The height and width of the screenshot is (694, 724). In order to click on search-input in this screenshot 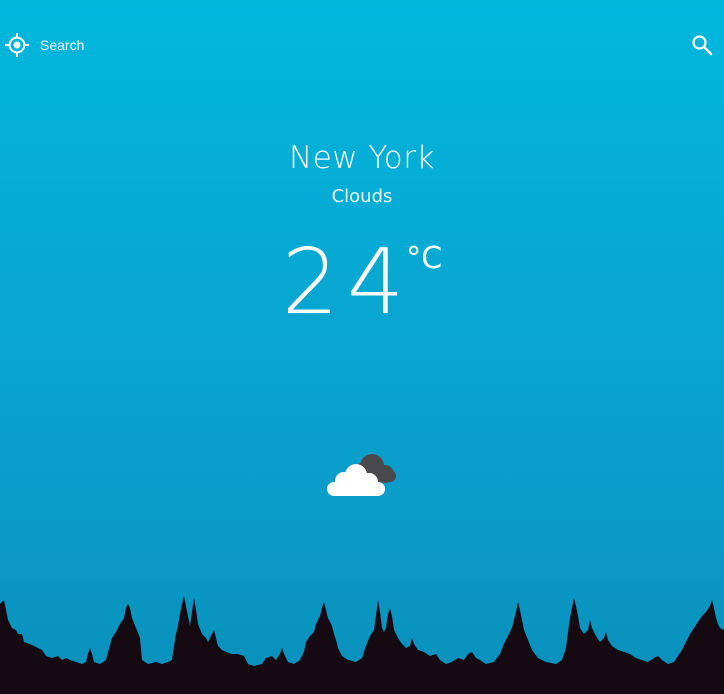, I will do `click(340, 45)`.